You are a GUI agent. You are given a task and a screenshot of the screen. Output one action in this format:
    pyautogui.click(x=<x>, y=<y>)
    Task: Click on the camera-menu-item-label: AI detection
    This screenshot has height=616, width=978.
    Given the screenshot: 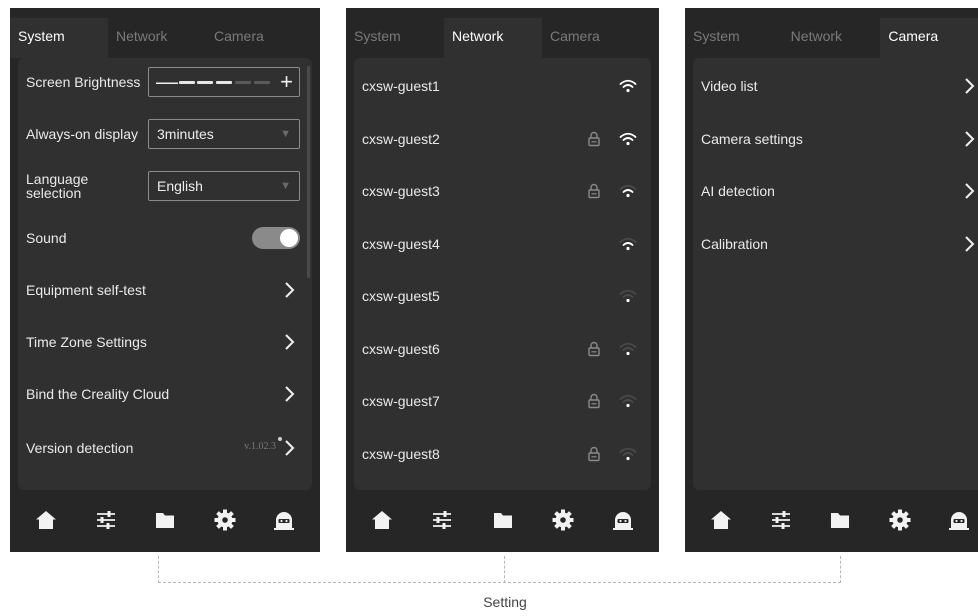 What is the action you would take?
    pyautogui.click(x=738, y=191)
    